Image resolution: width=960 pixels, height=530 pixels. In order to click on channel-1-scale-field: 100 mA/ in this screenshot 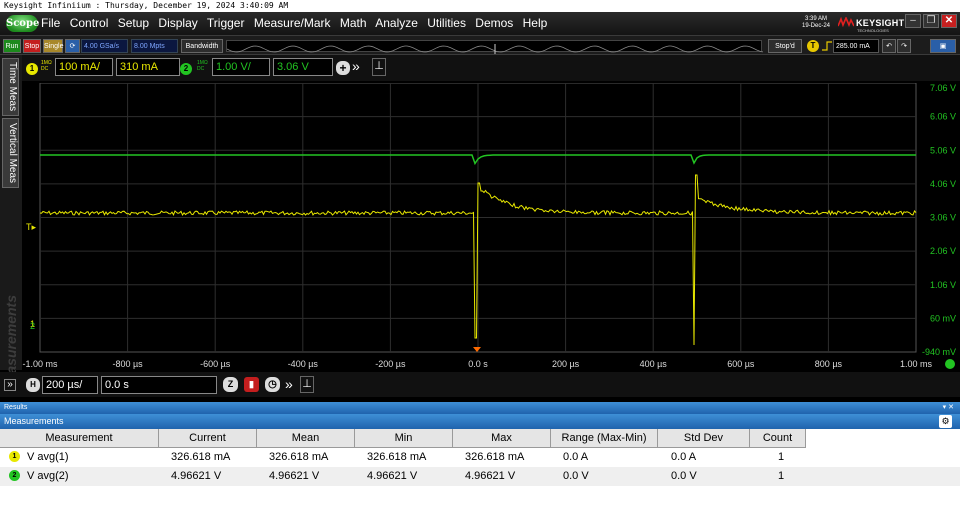, I will do `click(84, 67)`.